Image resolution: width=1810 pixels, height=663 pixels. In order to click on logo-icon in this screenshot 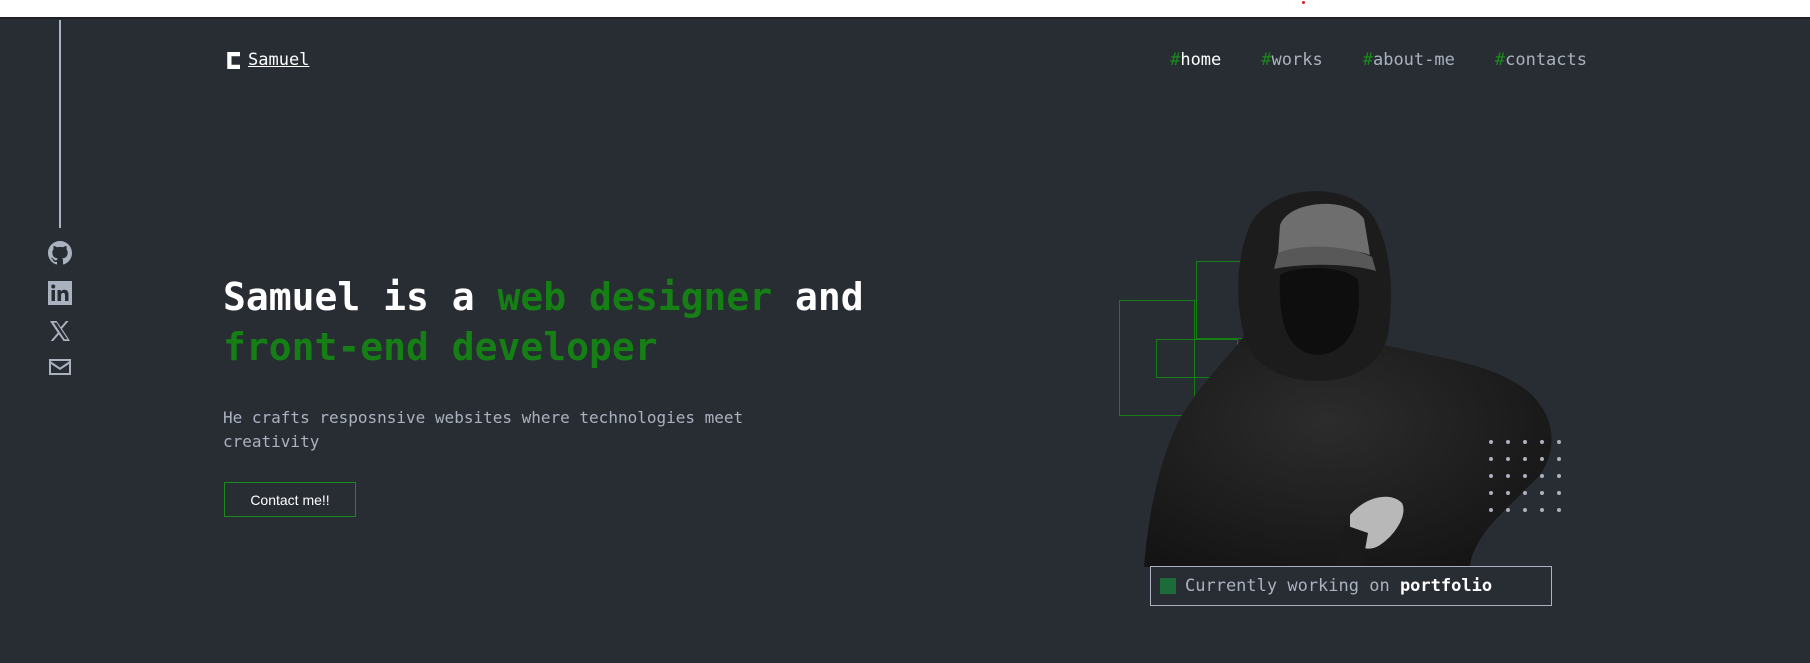, I will do `click(231, 60)`.